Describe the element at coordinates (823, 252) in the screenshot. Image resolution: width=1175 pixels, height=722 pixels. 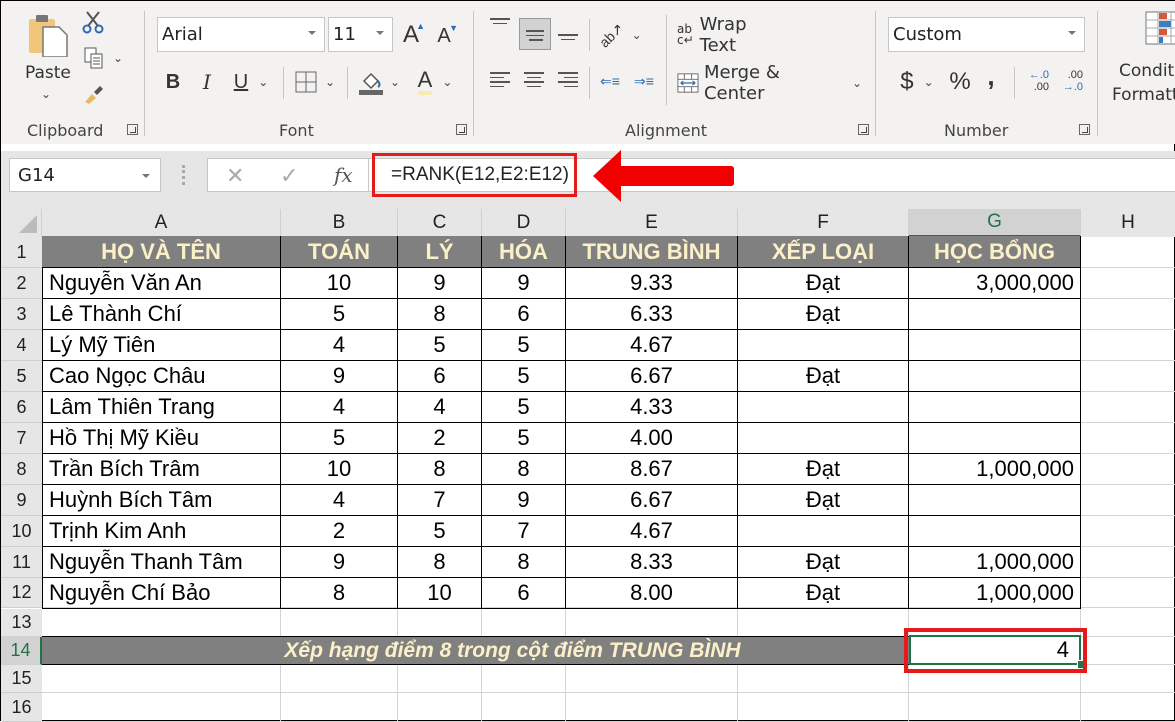
I see `header-xep-loai: XẾP LOẠI` at that location.